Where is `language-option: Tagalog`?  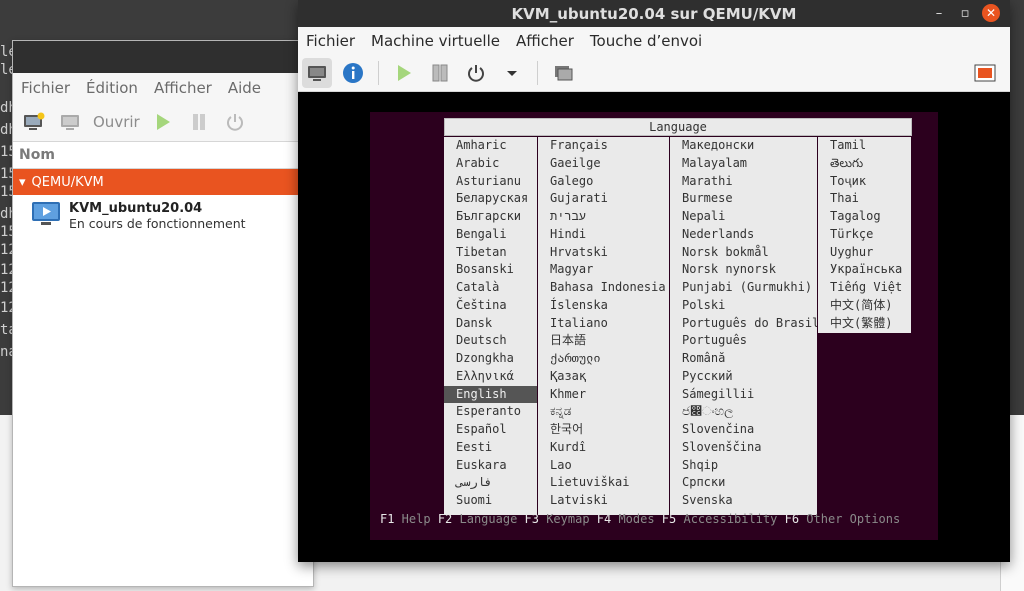
language-option: Tagalog is located at coordinates (864, 217).